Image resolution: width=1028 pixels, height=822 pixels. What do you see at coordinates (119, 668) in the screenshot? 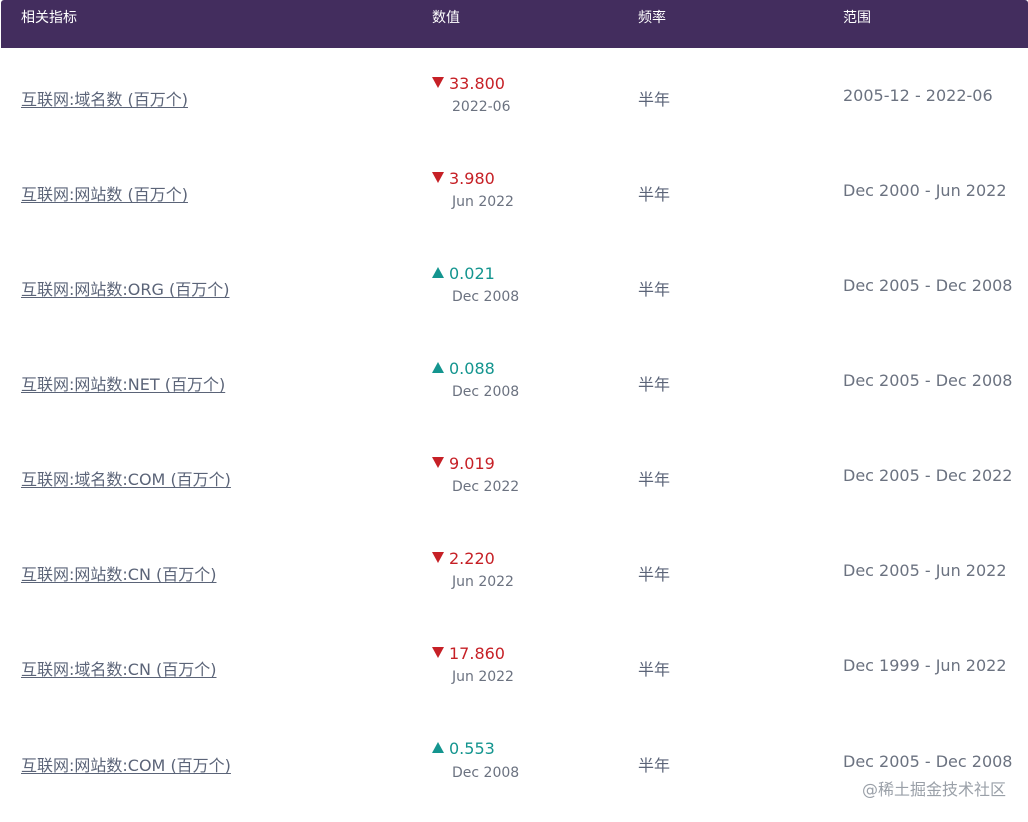
I see `indicator-link: 互联网:域名数:CN (百万个)` at bounding box center [119, 668].